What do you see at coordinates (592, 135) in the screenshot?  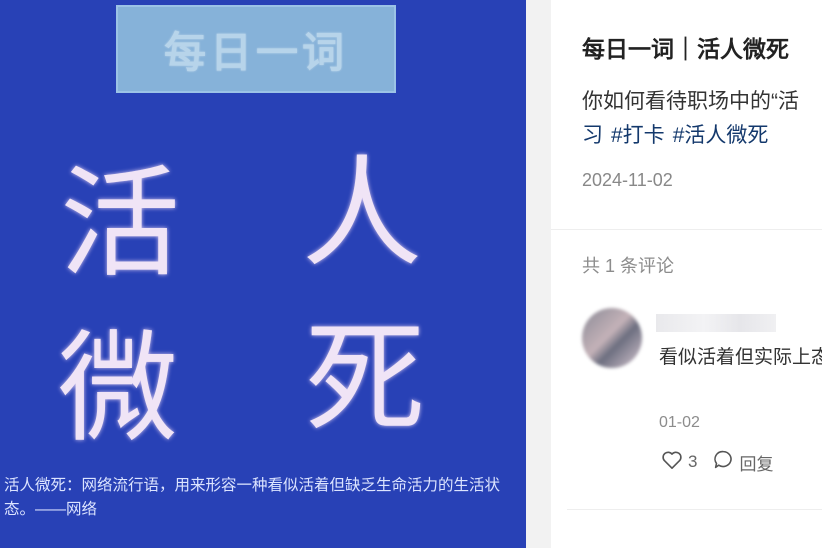 I see `tag-item: 习` at bounding box center [592, 135].